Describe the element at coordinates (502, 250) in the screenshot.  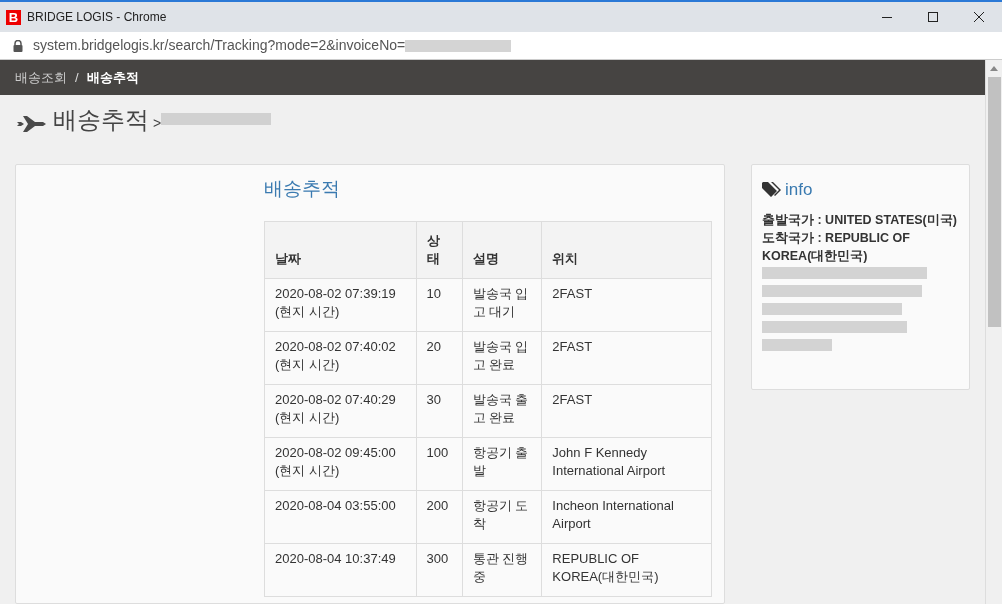
I see `column-header: 설명` at that location.